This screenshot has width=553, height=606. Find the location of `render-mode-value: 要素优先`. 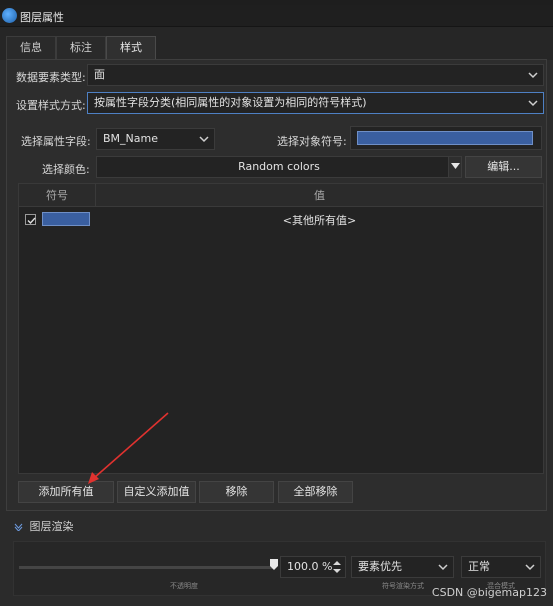

render-mode-value: 要素优先 is located at coordinates (380, 566).